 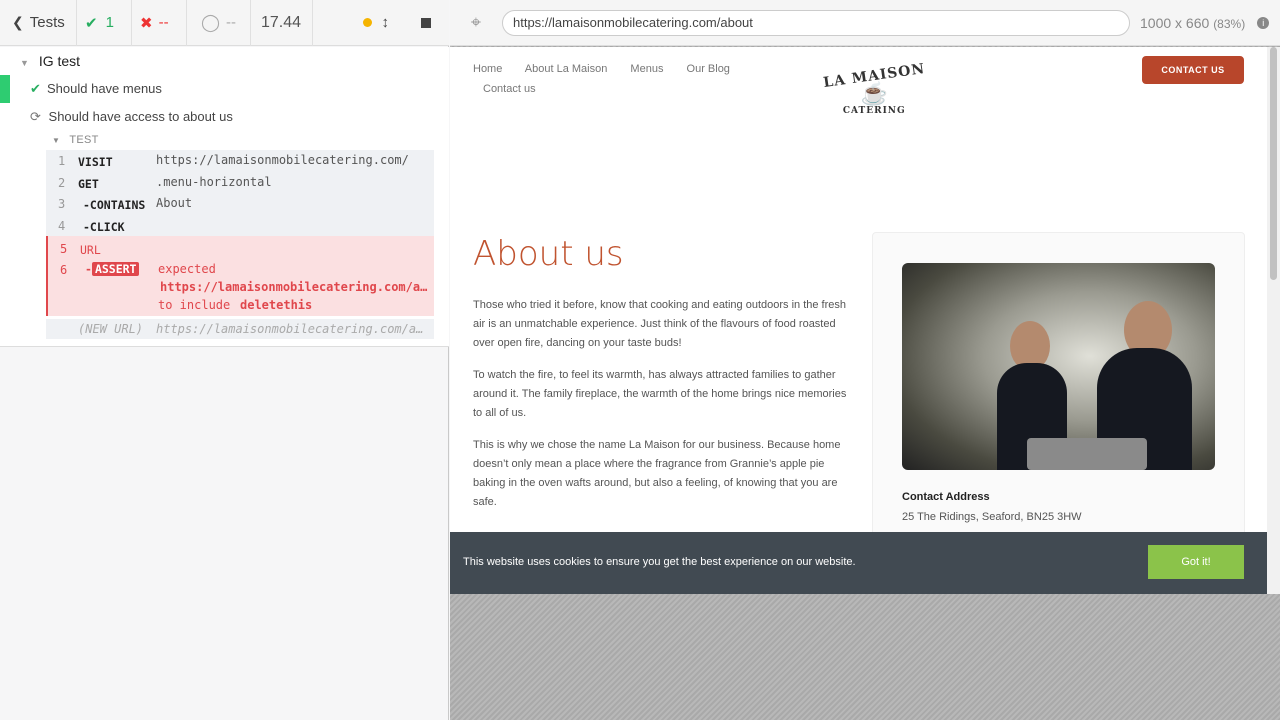 I want to click on command-number: 3, so click(x=62, y=204).